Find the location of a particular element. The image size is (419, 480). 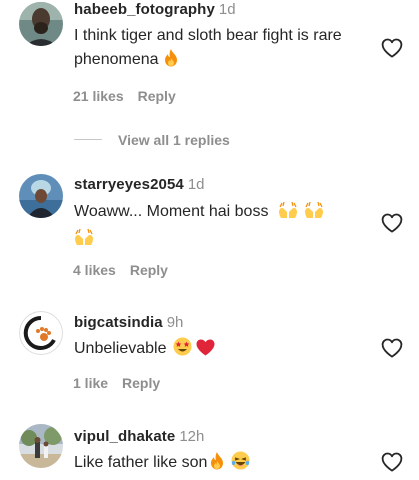

username: starryeyes2054 is located at coordinates (129, 184).